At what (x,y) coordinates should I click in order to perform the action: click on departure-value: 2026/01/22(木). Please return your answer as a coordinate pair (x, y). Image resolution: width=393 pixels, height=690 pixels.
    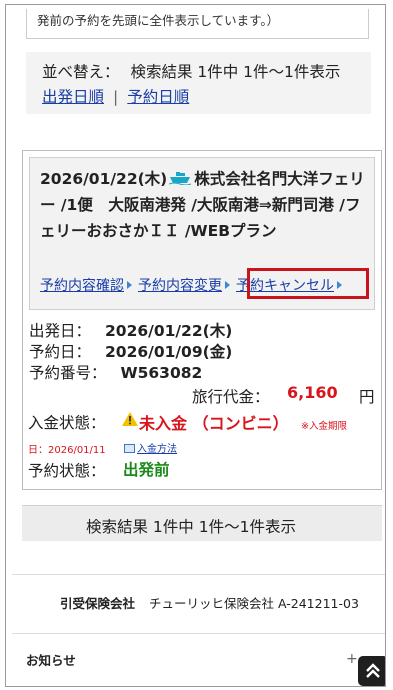
    Looking at the image, I should click on (169, 331).